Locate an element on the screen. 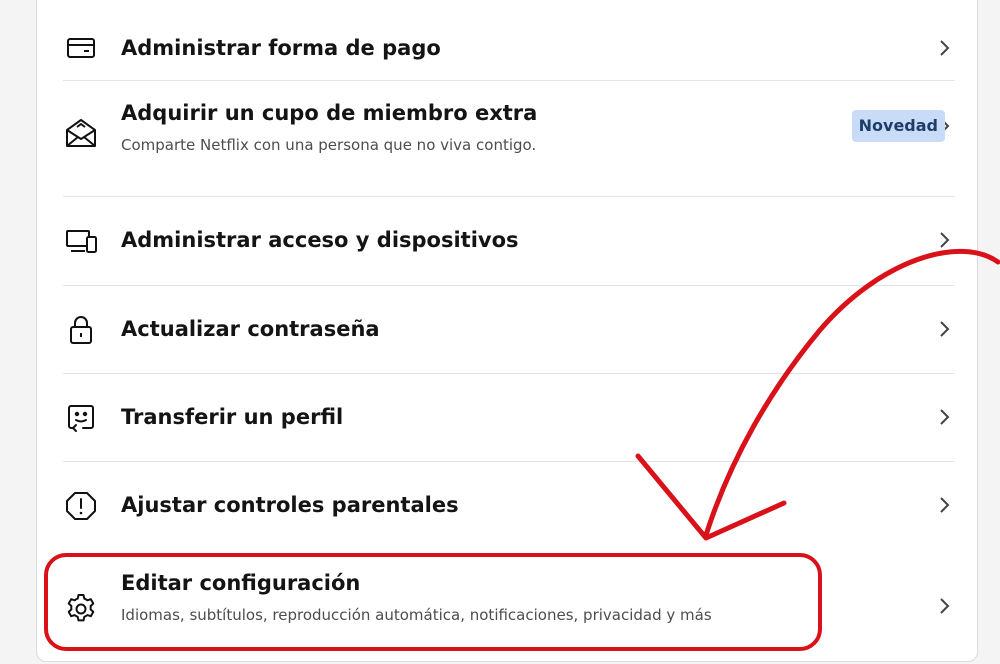  menu-item-password: Actualizar contraseña is located at coordinates (509, 330).